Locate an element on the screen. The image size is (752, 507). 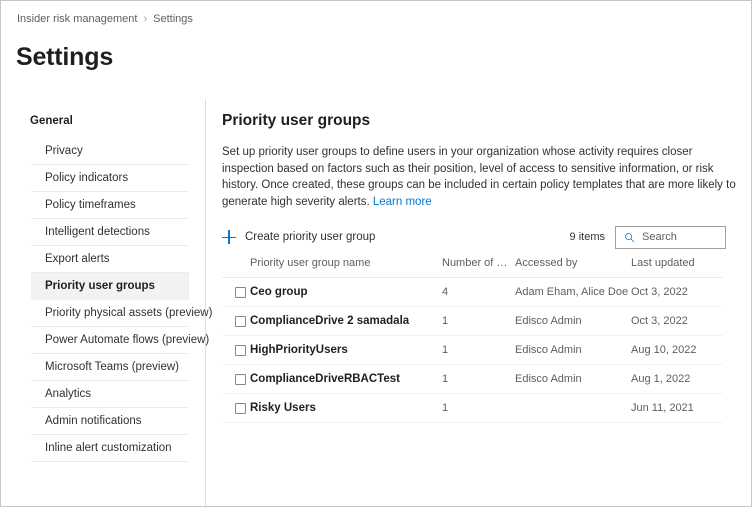
sidebar-item-label: Power Automate flows (preview) is located at coordinates (127, 340).